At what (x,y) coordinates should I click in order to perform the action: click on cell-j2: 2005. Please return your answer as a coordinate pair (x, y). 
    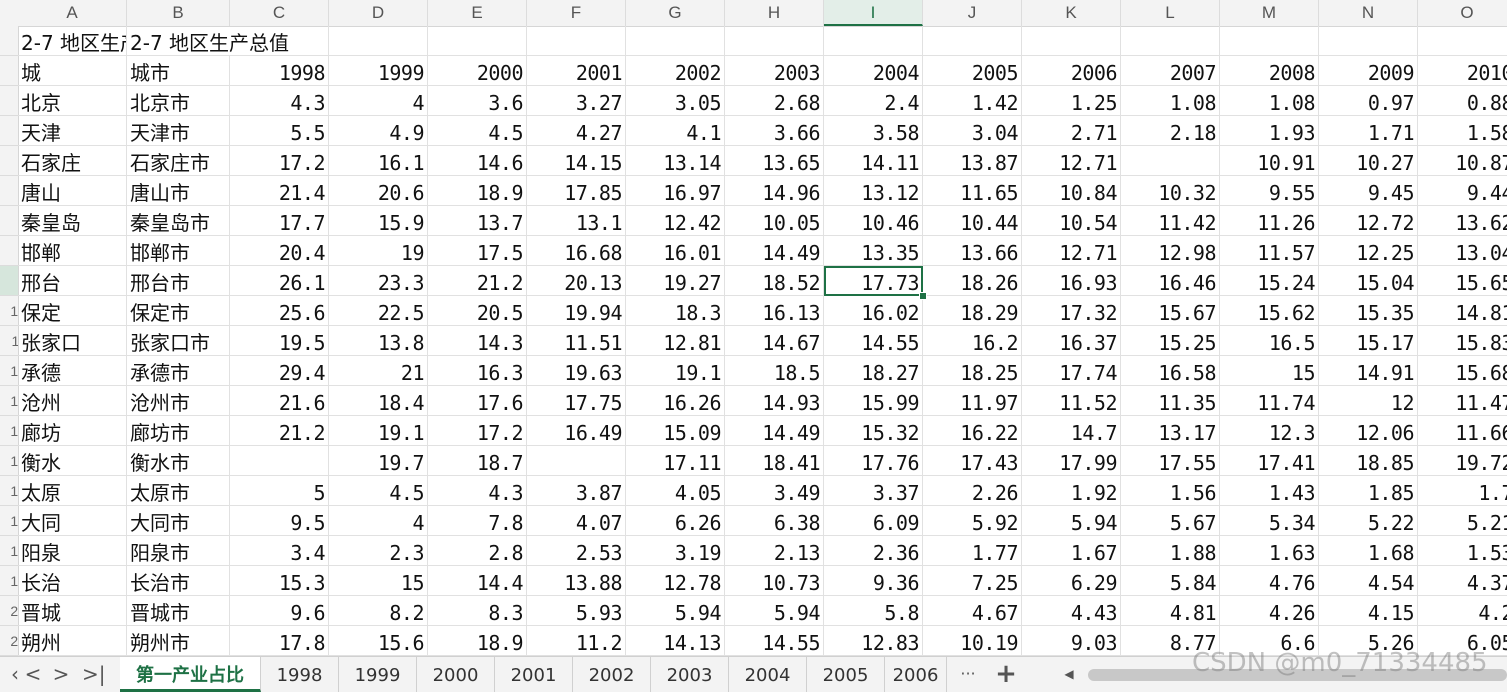
    Looking at the image, I should click on (972, 71).